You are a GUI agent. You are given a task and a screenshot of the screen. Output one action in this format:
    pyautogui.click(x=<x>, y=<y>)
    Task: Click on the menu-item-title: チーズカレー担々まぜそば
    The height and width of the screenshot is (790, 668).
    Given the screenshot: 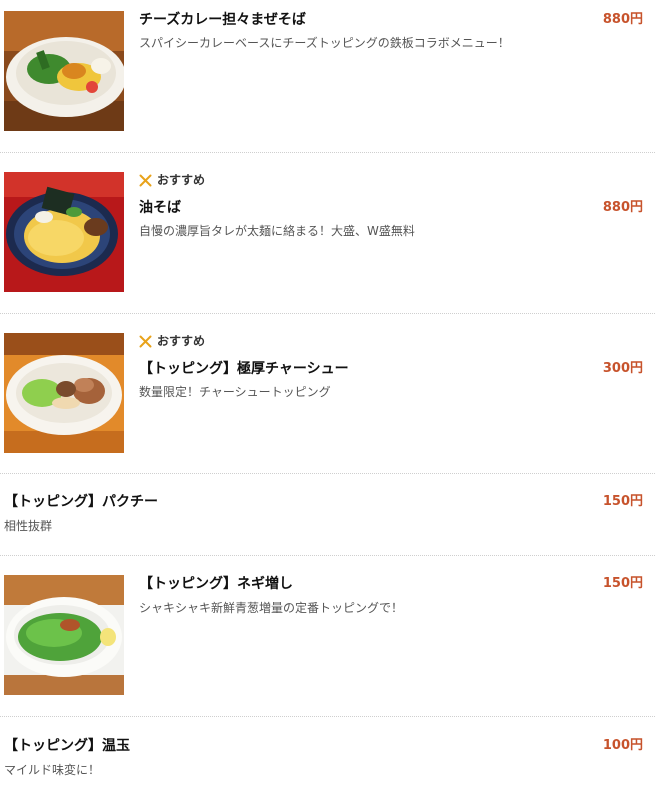 What is the action you would take?
    pyautogui.click(x=222, y=20)
    